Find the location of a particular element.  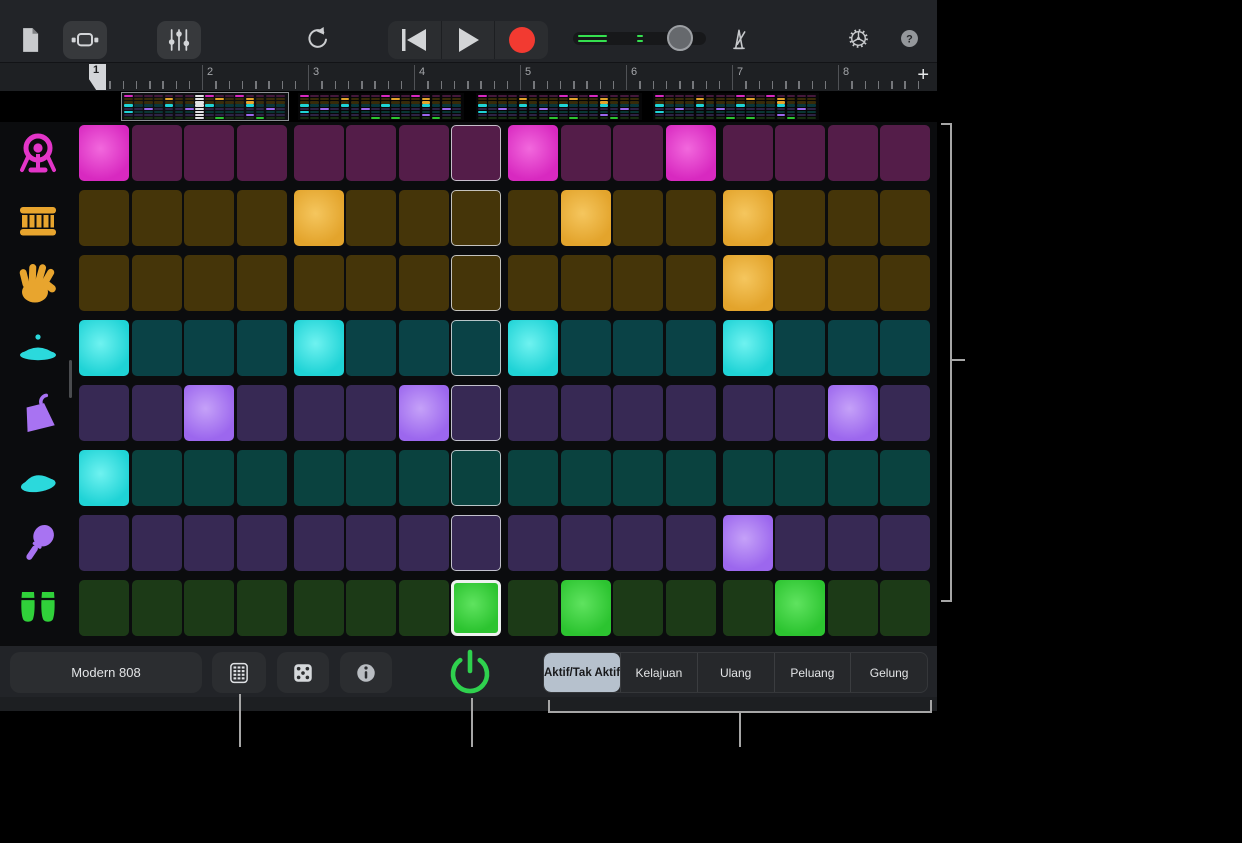

kit-selector-button: Modern 808 is located at coordinates (106, 672).